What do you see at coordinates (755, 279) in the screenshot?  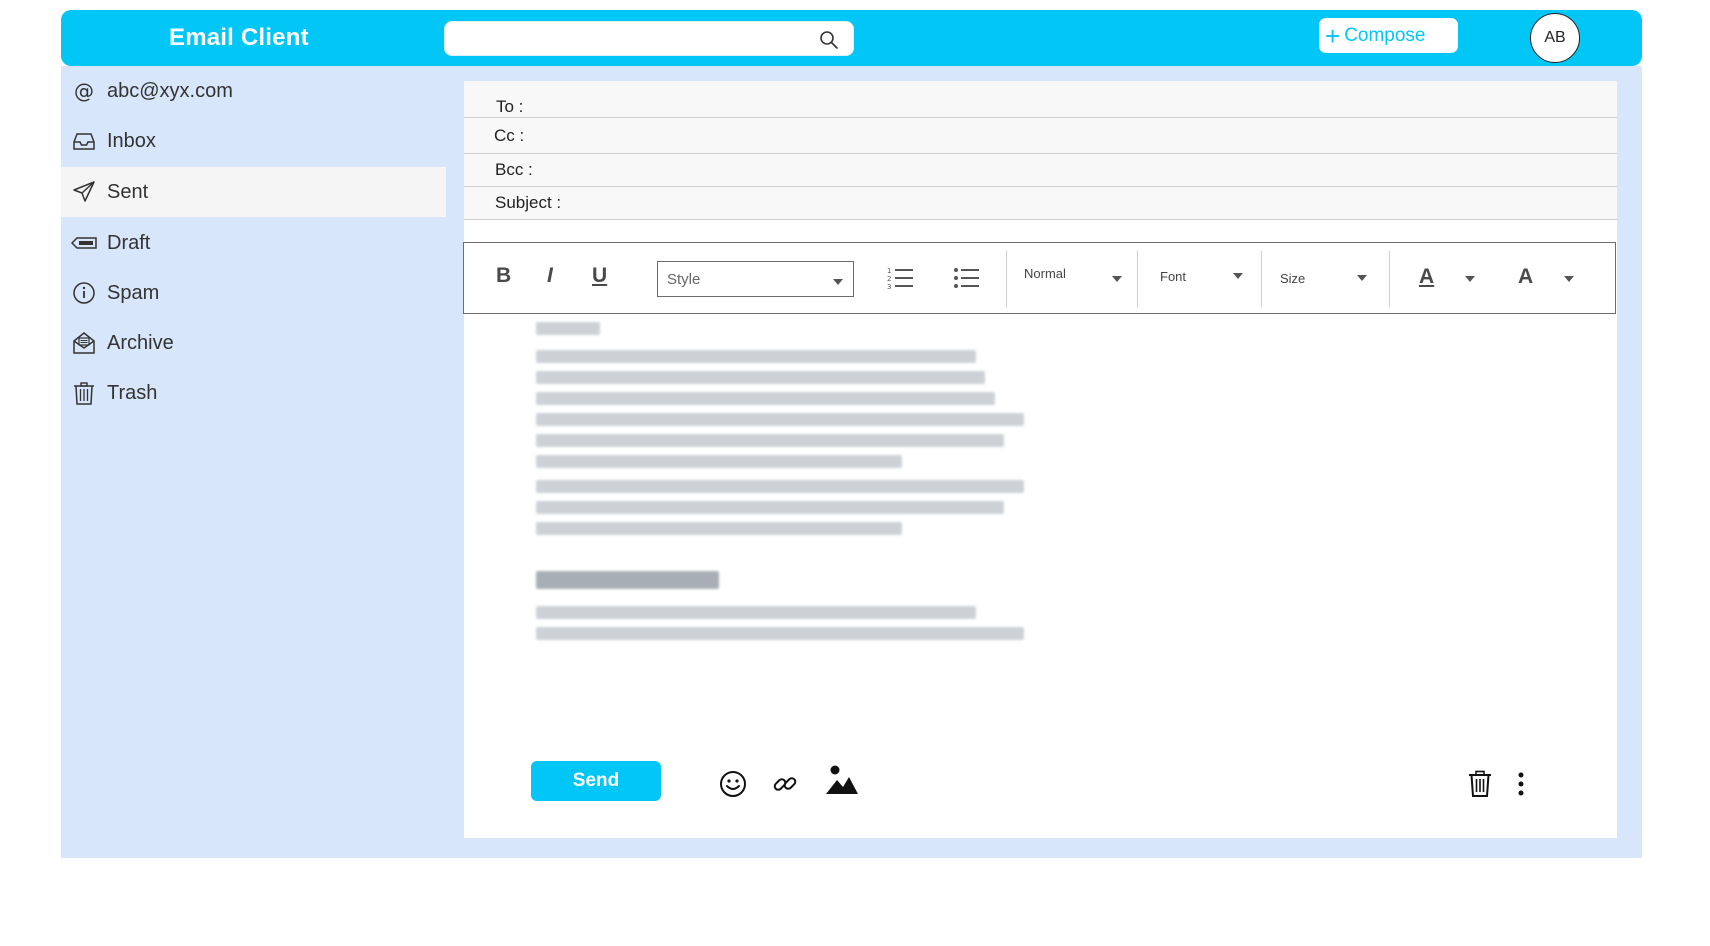 I see `style-dropdown: Style` at bounding box center [755, 279].